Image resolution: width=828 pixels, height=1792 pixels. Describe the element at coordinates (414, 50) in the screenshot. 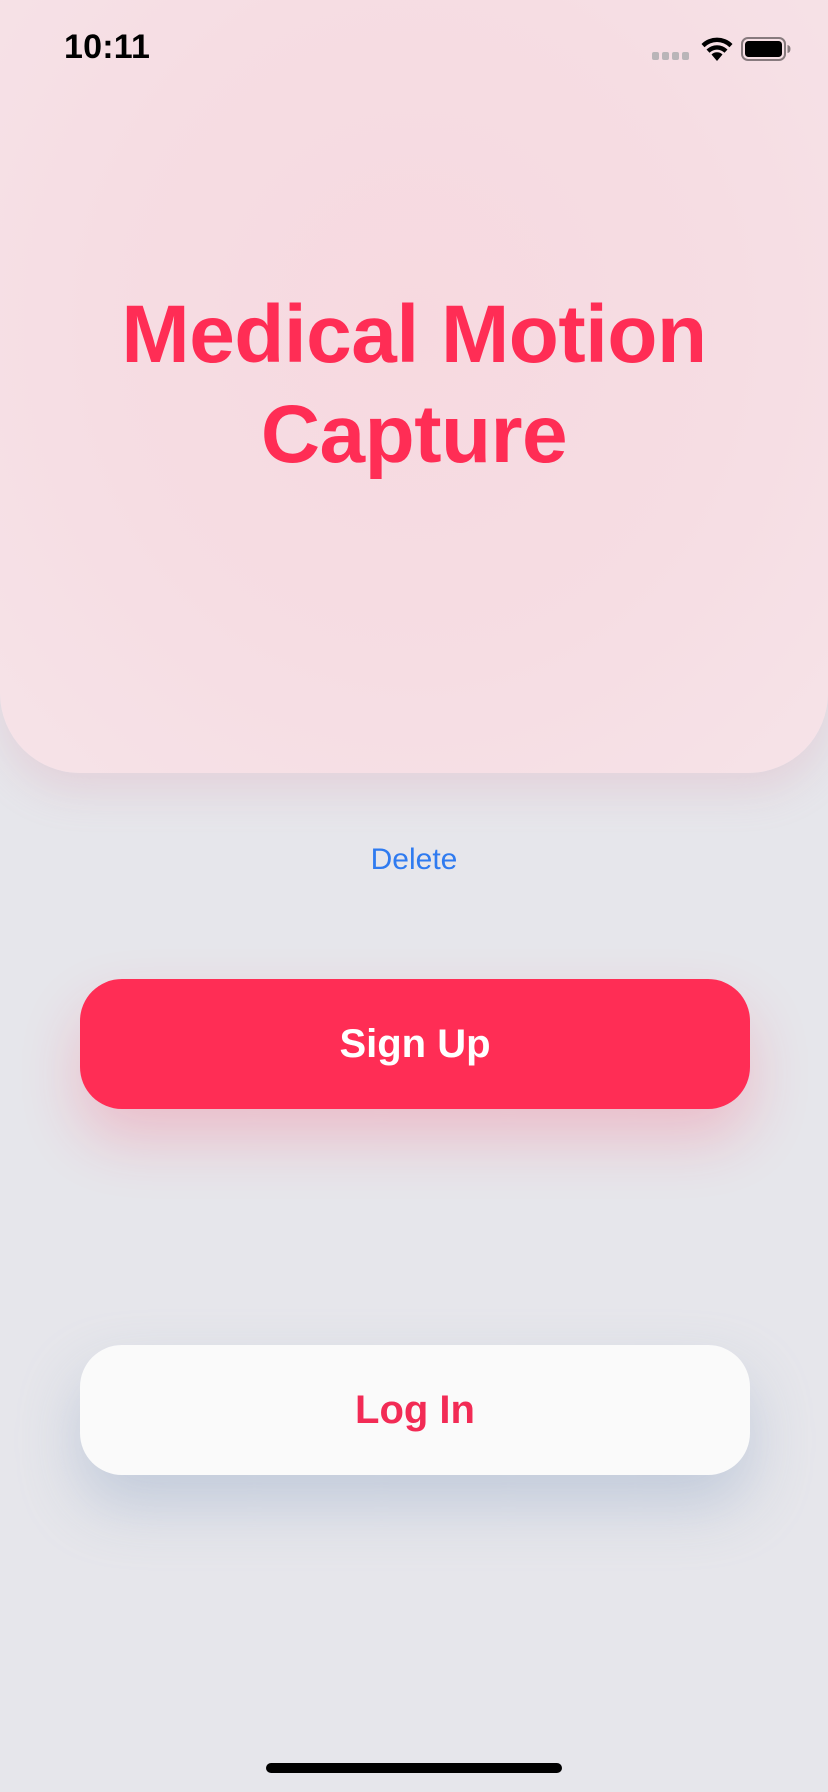

I see `status-bar: 10:11` at that location.